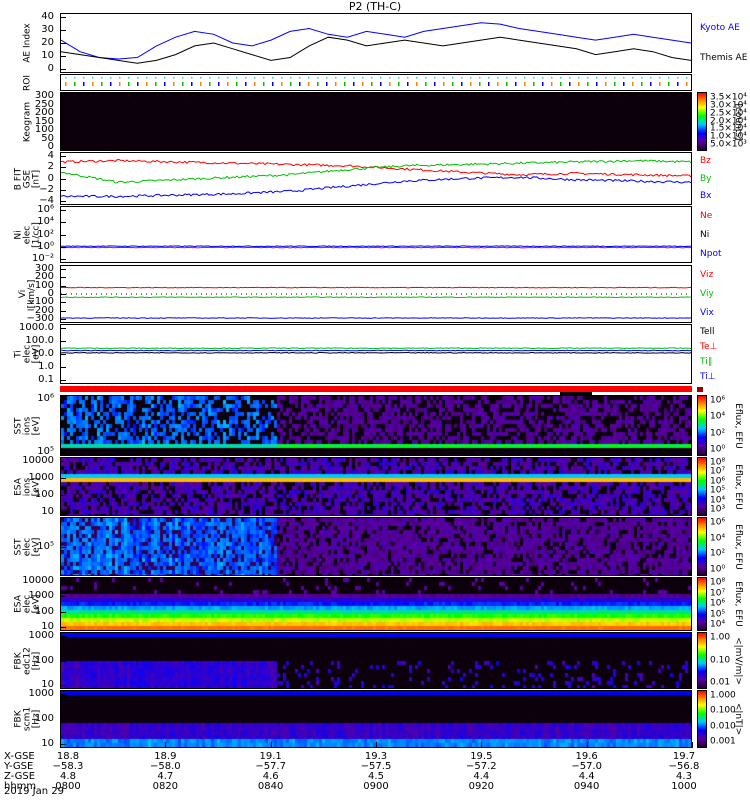 This screenshot has width=750, height=800. What do you see at coordinates (376, 294) in the screenshot?
I see `panel-vi` at bounding box center [376, 294].